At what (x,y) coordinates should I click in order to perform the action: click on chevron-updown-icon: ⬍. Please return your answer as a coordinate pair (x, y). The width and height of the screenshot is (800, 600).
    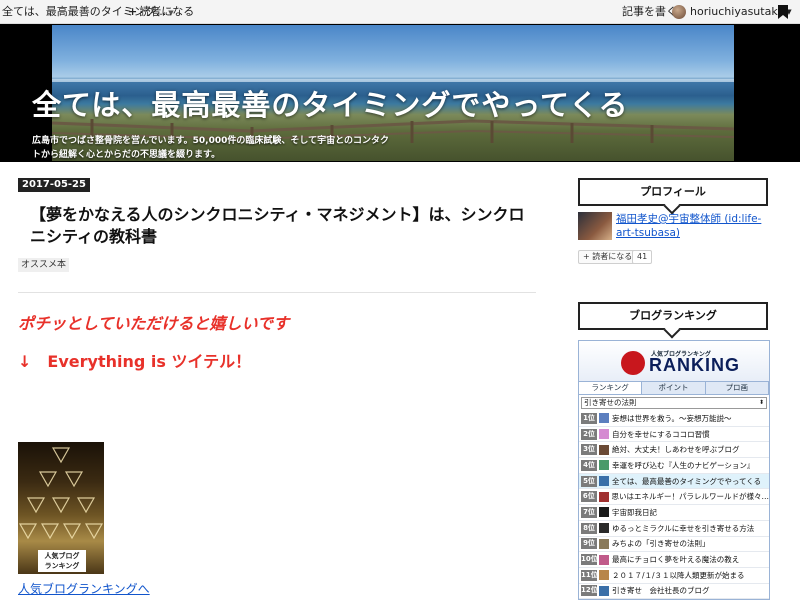
    Looking at the image, I should click on (761, 402).